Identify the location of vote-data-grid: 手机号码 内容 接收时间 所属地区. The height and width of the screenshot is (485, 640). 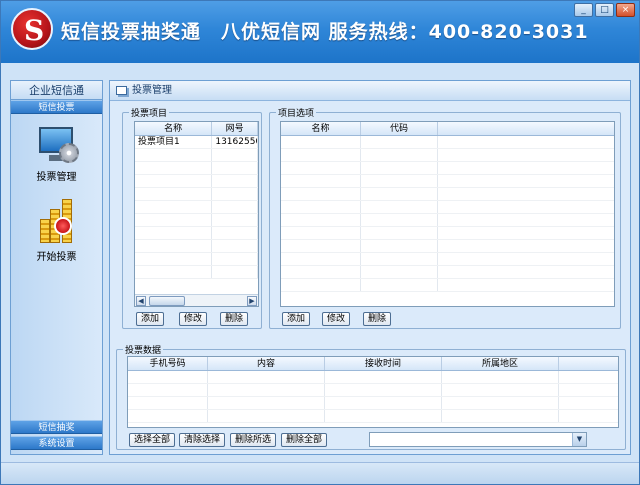
(373, 392).